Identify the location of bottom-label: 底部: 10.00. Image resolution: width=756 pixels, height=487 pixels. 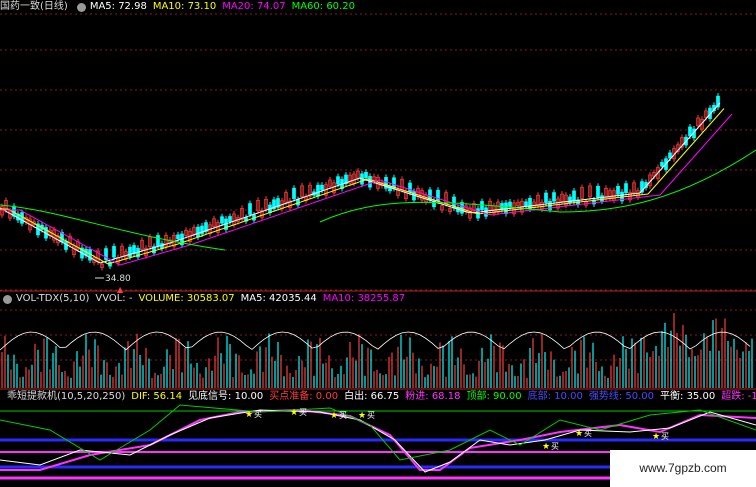
(555, 396).